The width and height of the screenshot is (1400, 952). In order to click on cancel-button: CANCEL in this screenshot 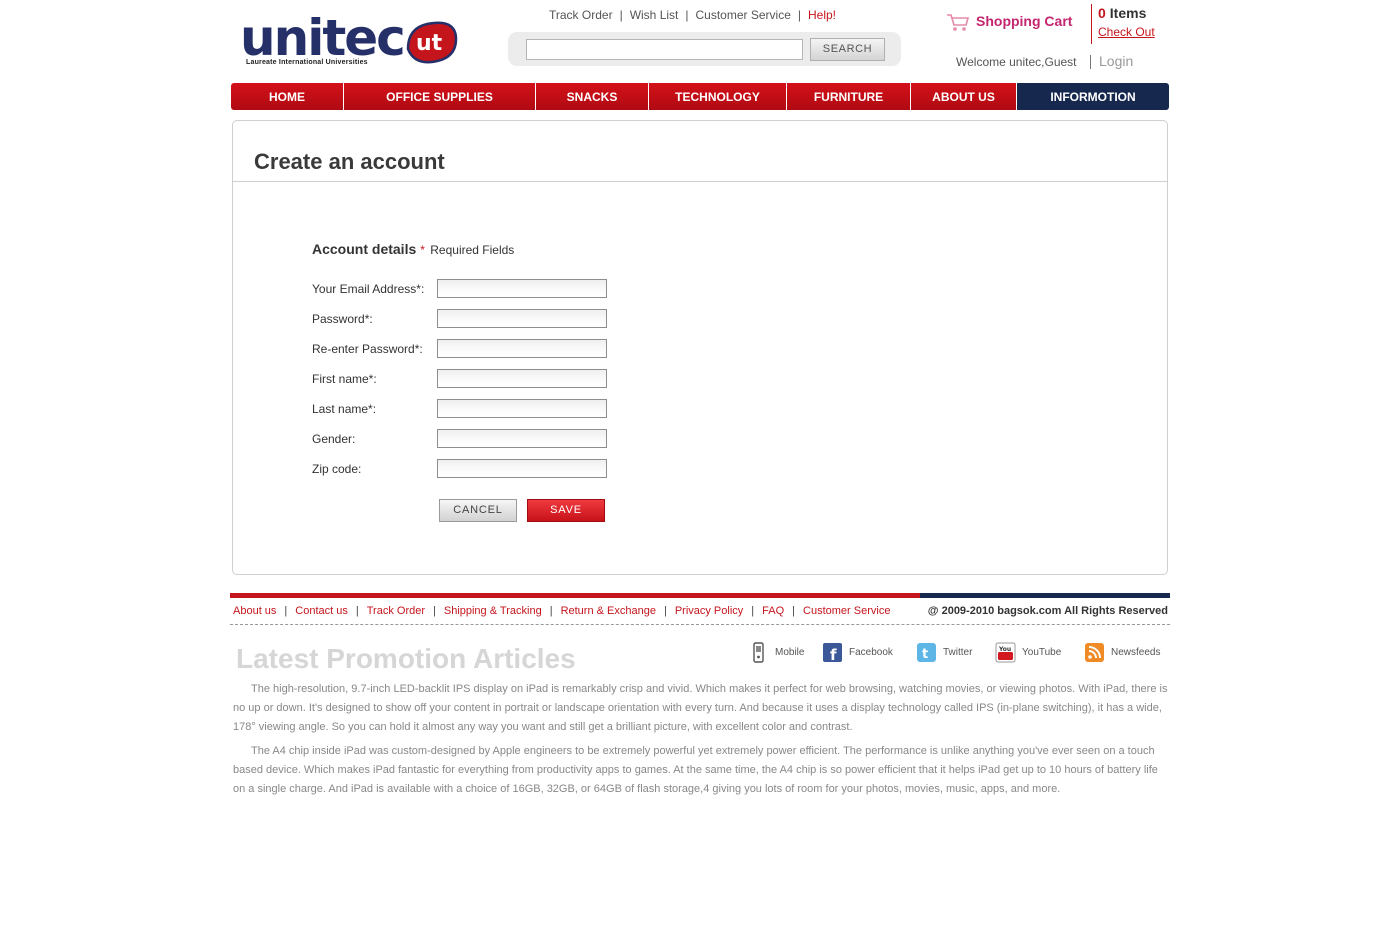, I will do `click(478, 510)`.